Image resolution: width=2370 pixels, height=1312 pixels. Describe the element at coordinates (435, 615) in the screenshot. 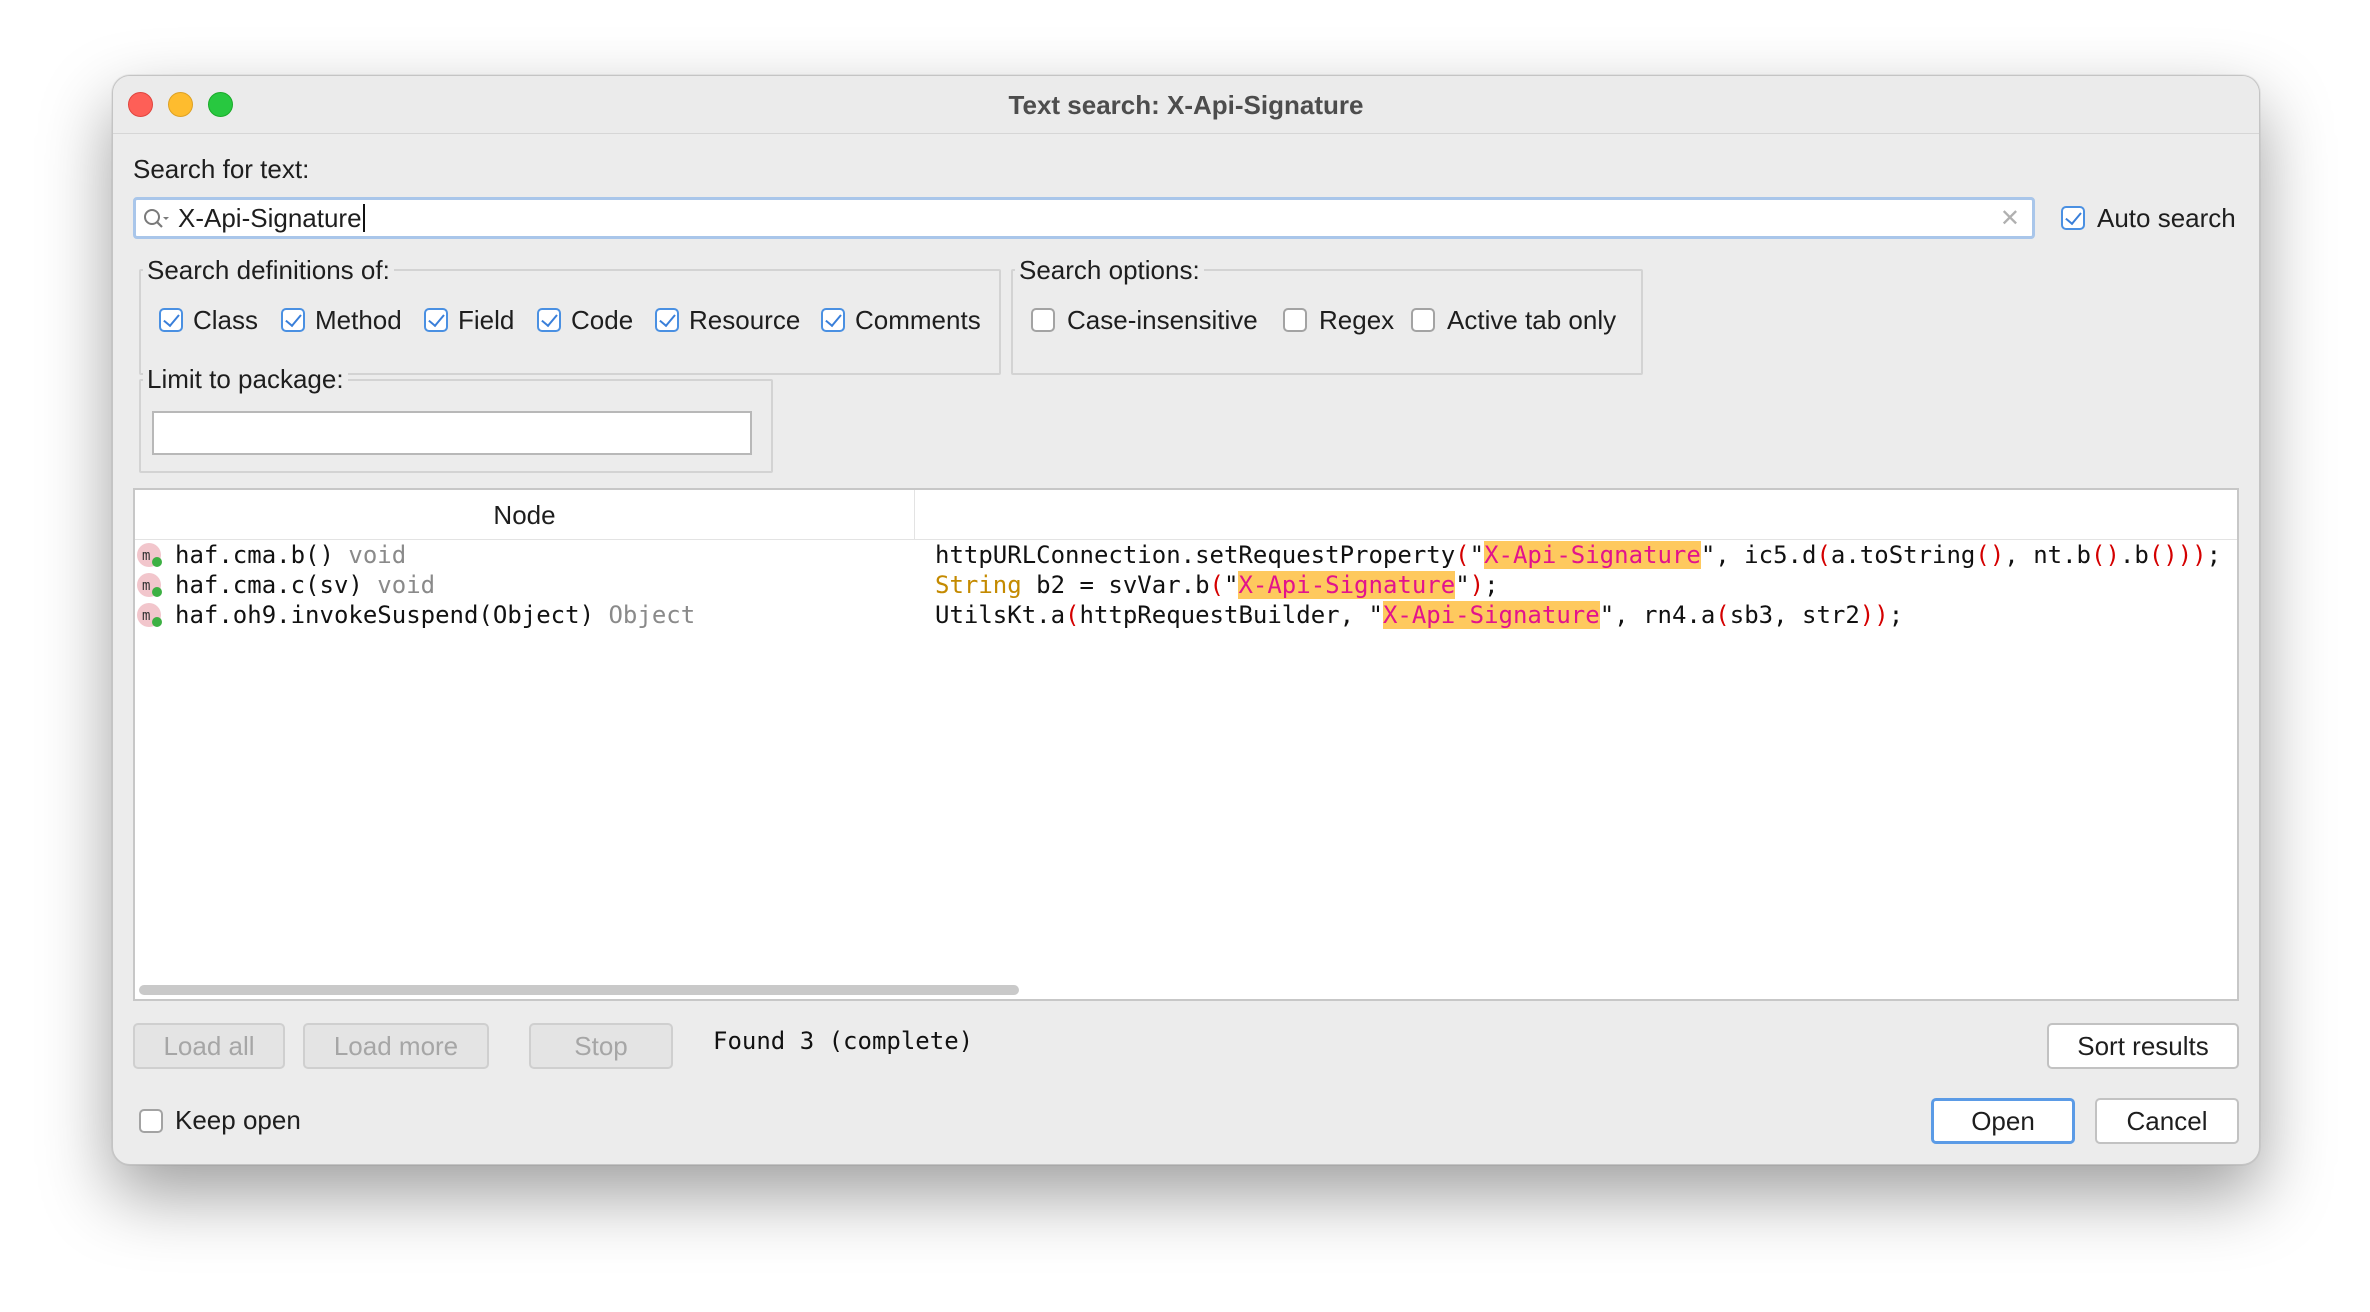

I see `node-name: haf.oh9.invokeSuspend(Object) Object` at that location.